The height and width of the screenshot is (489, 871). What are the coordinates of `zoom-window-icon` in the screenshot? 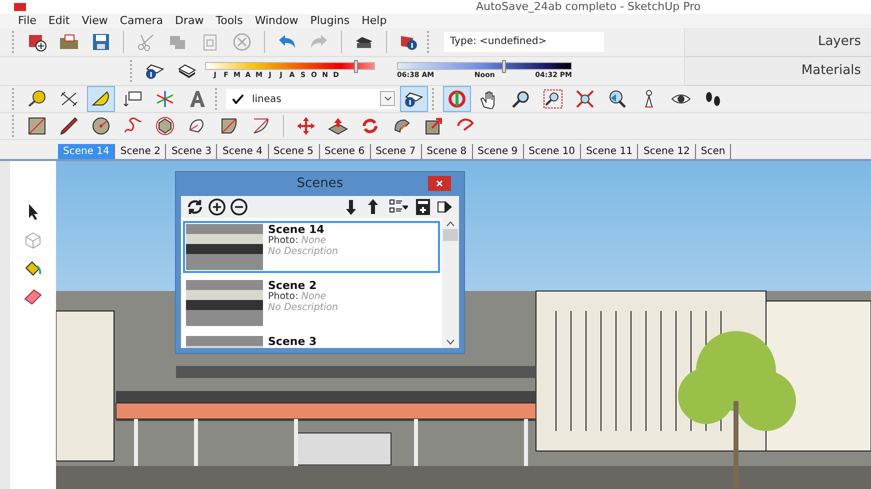 It's located at (553, 99).